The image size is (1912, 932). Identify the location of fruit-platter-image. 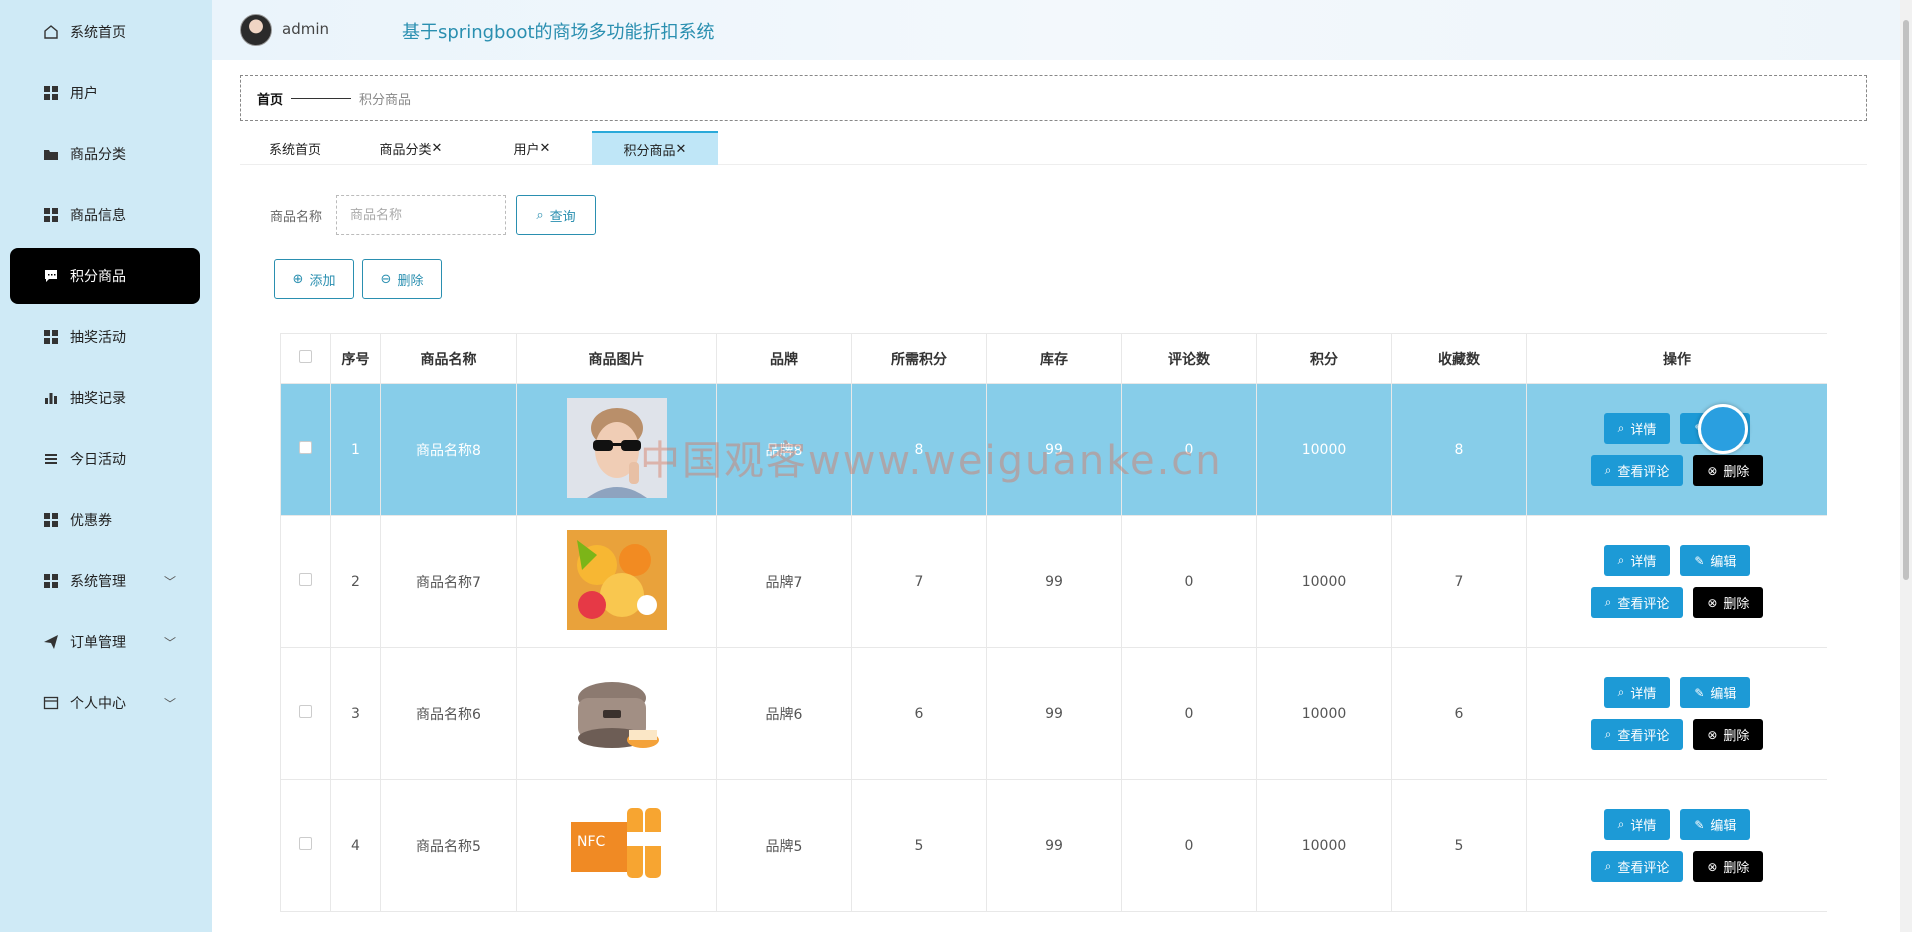
(616, 581).